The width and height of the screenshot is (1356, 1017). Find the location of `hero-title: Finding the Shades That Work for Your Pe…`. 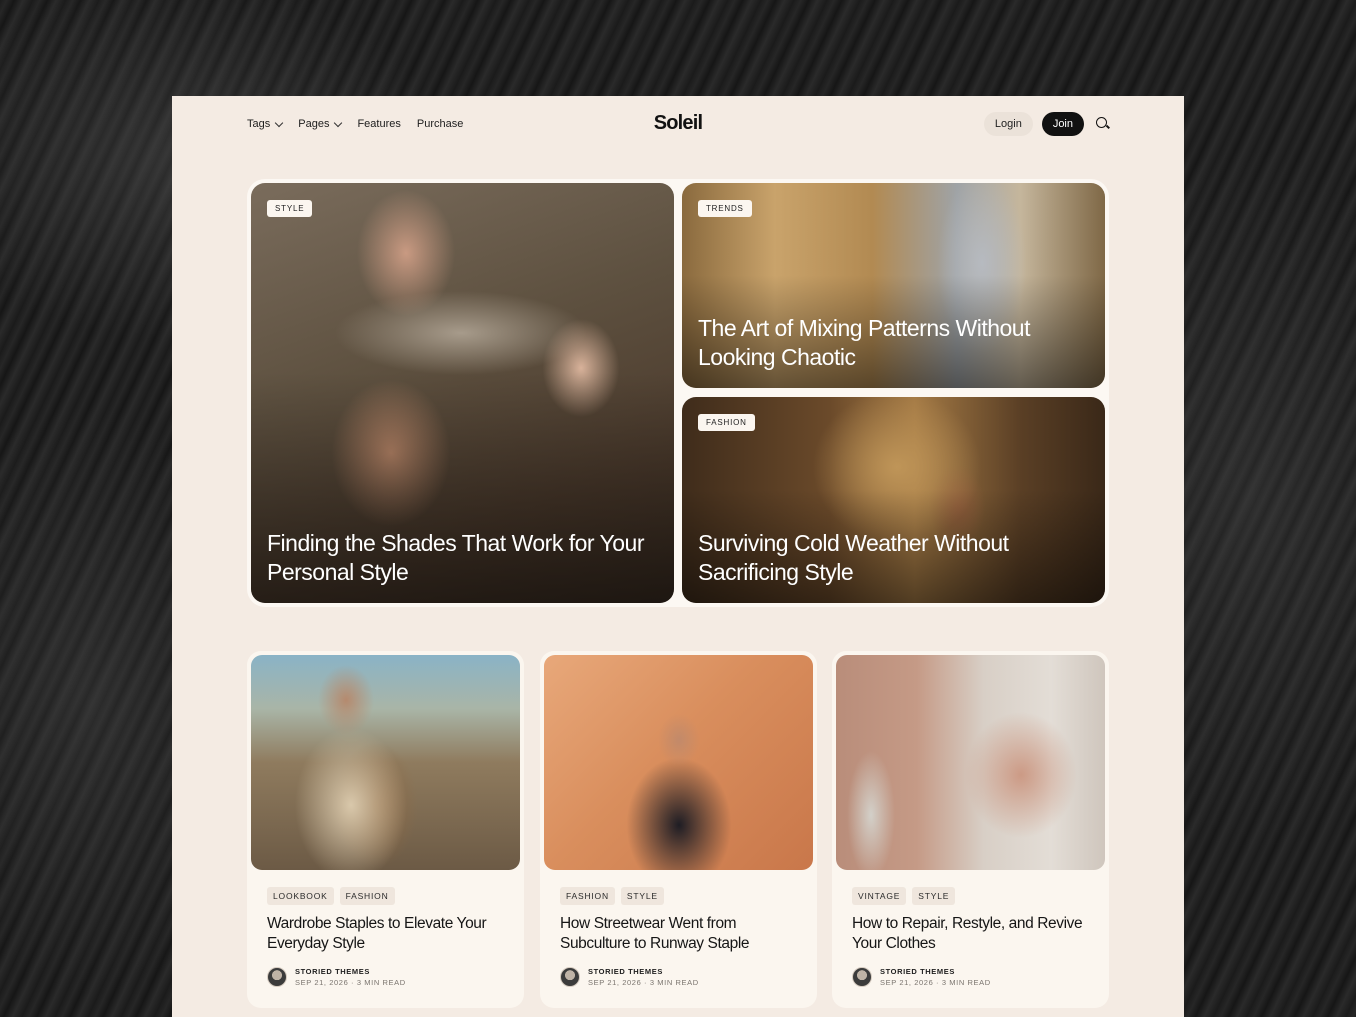

hero-title: Finding the Shades That Work for Your Pe… is located at coordinates (460, 558).